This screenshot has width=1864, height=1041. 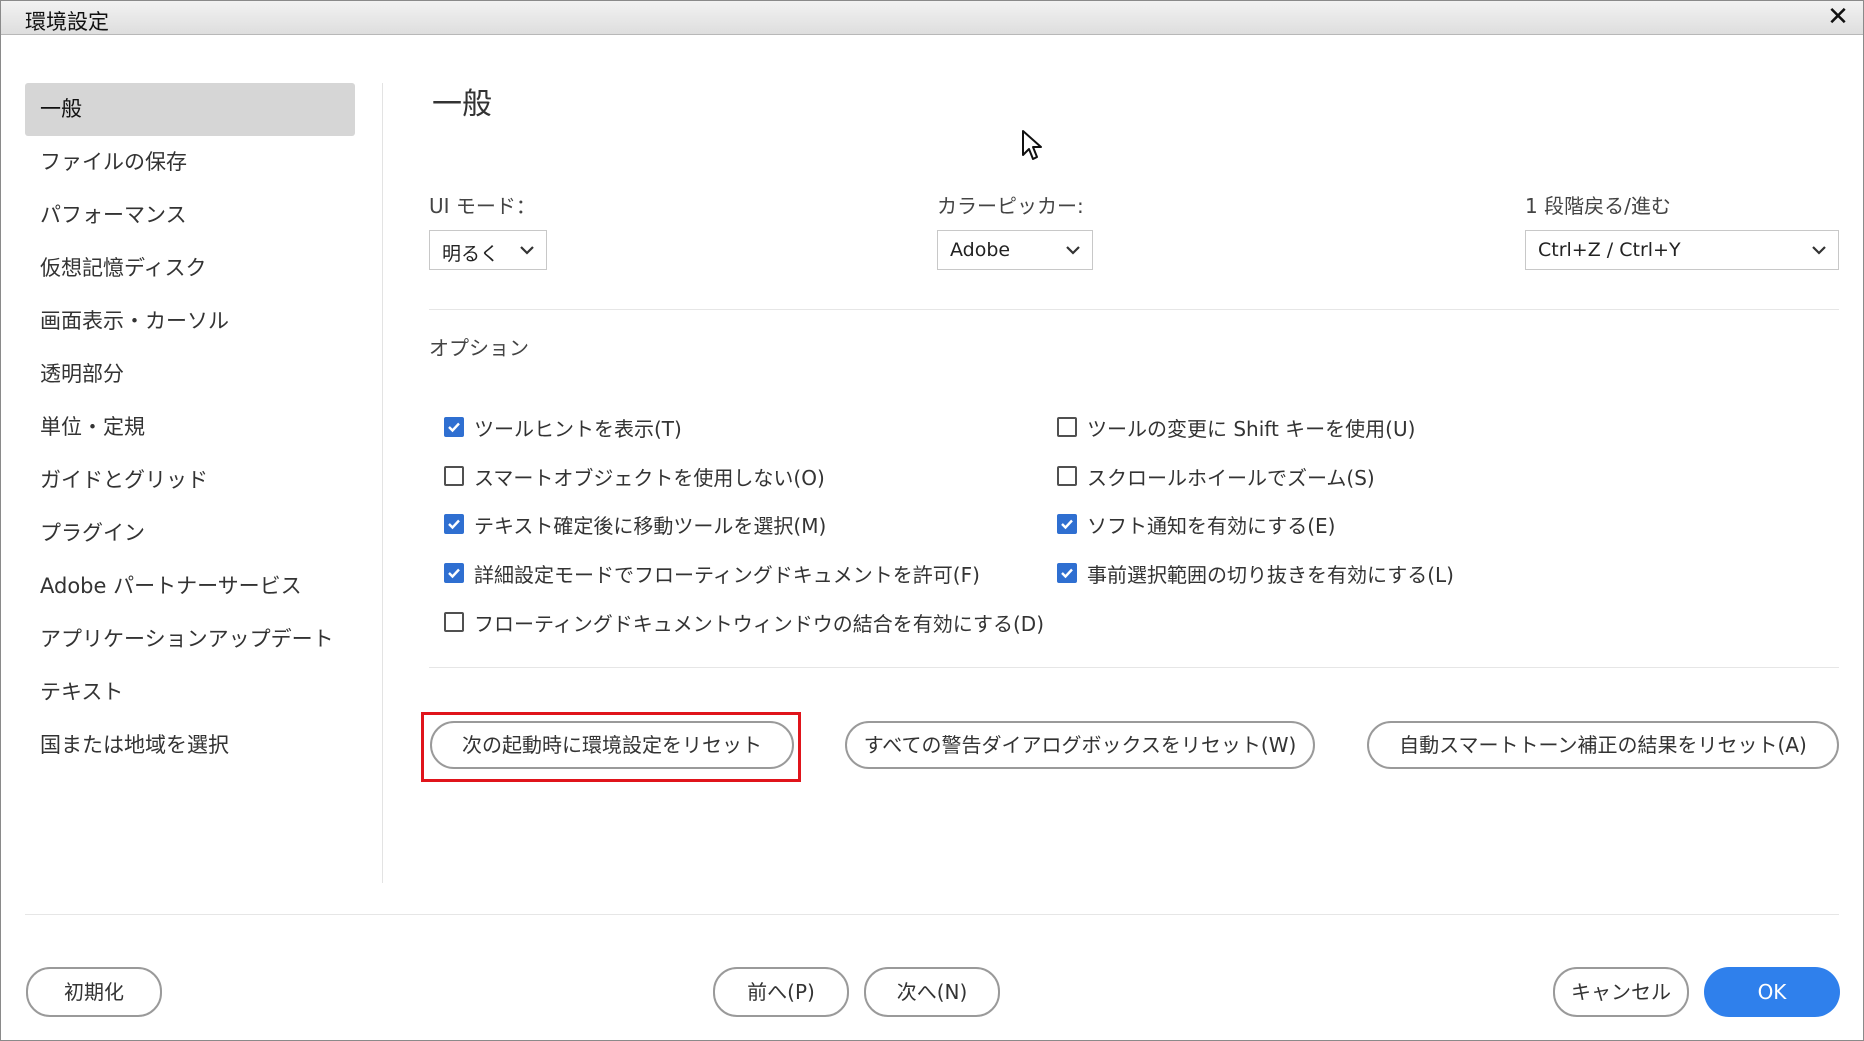 I want to click on sidebar-item-guides-grid: ガイドとグリッド, so click(x=190, y=480).